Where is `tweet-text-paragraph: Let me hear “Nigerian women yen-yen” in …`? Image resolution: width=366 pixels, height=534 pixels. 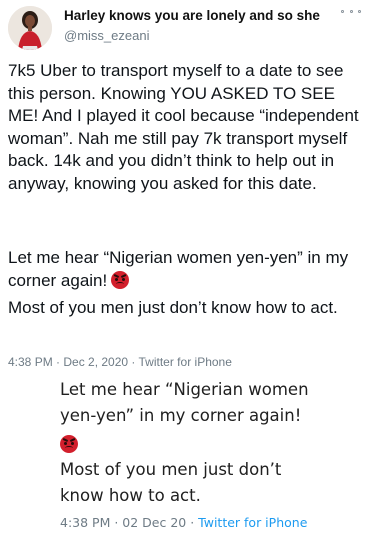
tweet-text-paragraph: Let me hear “Nigerian women yen-yen” in … is located at coordinates (184, 269).